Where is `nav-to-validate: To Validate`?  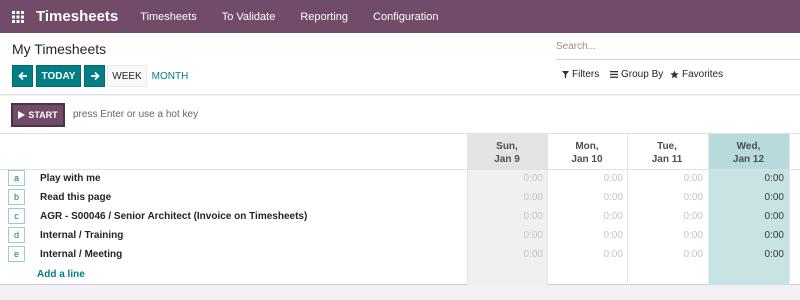
nav-to-validate: To Validate is located at coordinates (249, 17).